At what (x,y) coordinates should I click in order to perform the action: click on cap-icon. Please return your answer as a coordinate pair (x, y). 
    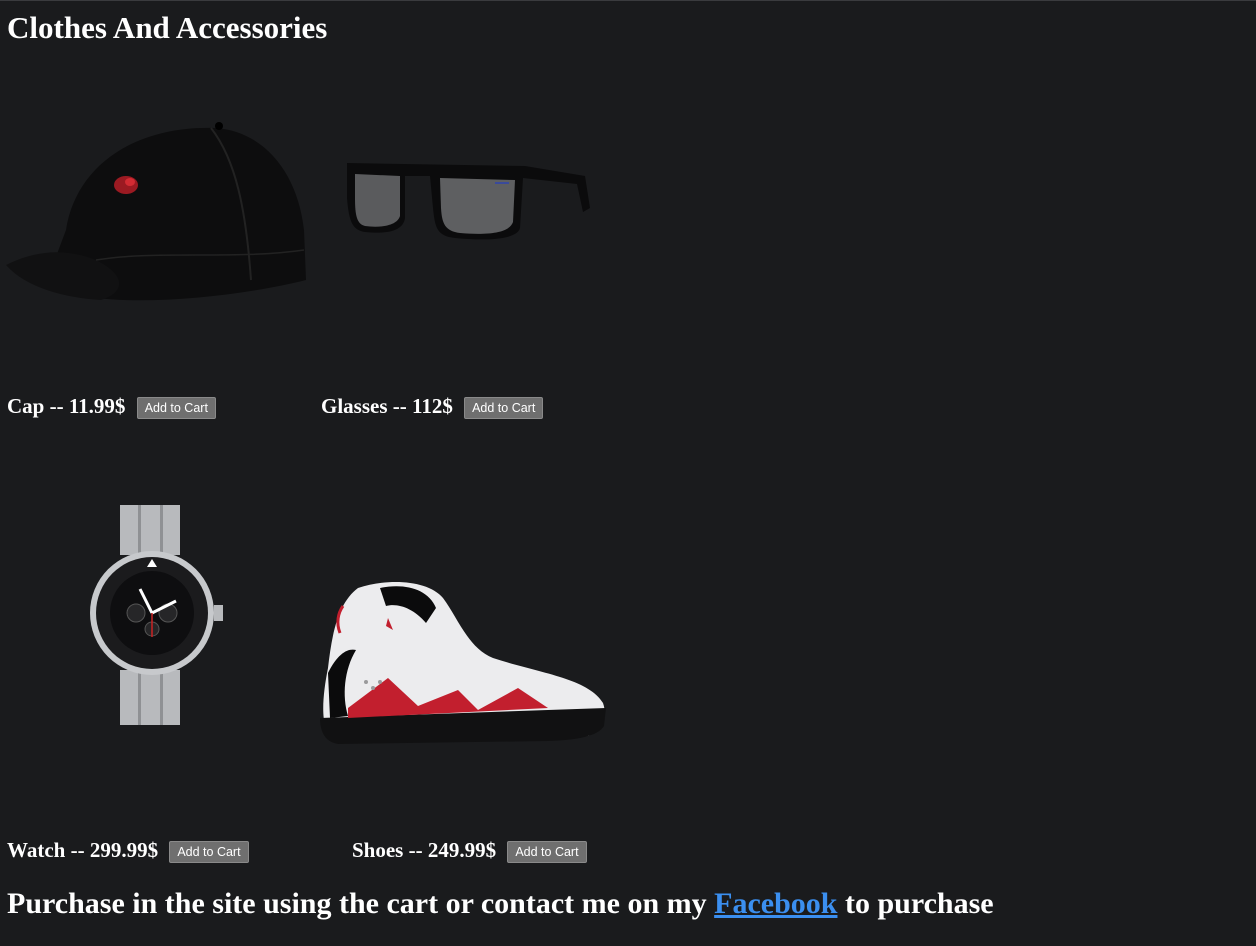
    Looking at the image, I should click on (156, 211).